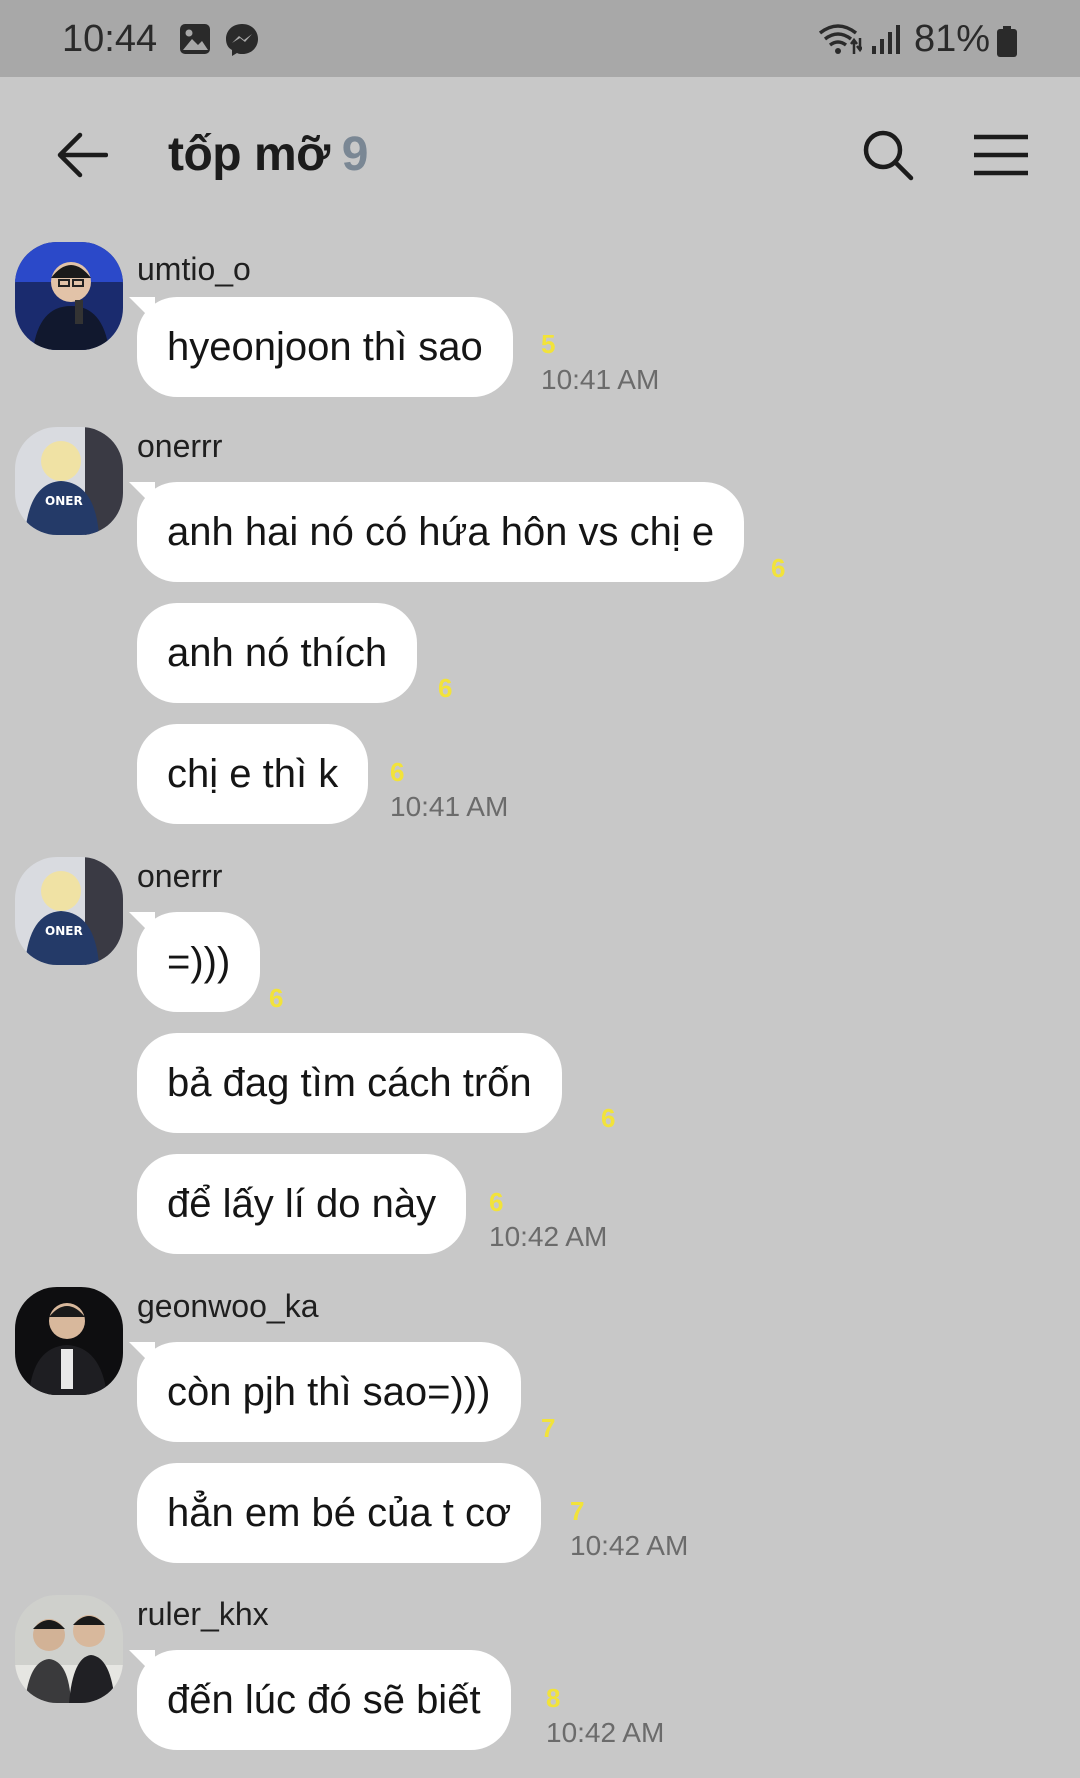  What do you see at coordinates (1001, 155) in the screenshot?
I see `menu-icon` at bounding box center [1001, 155].